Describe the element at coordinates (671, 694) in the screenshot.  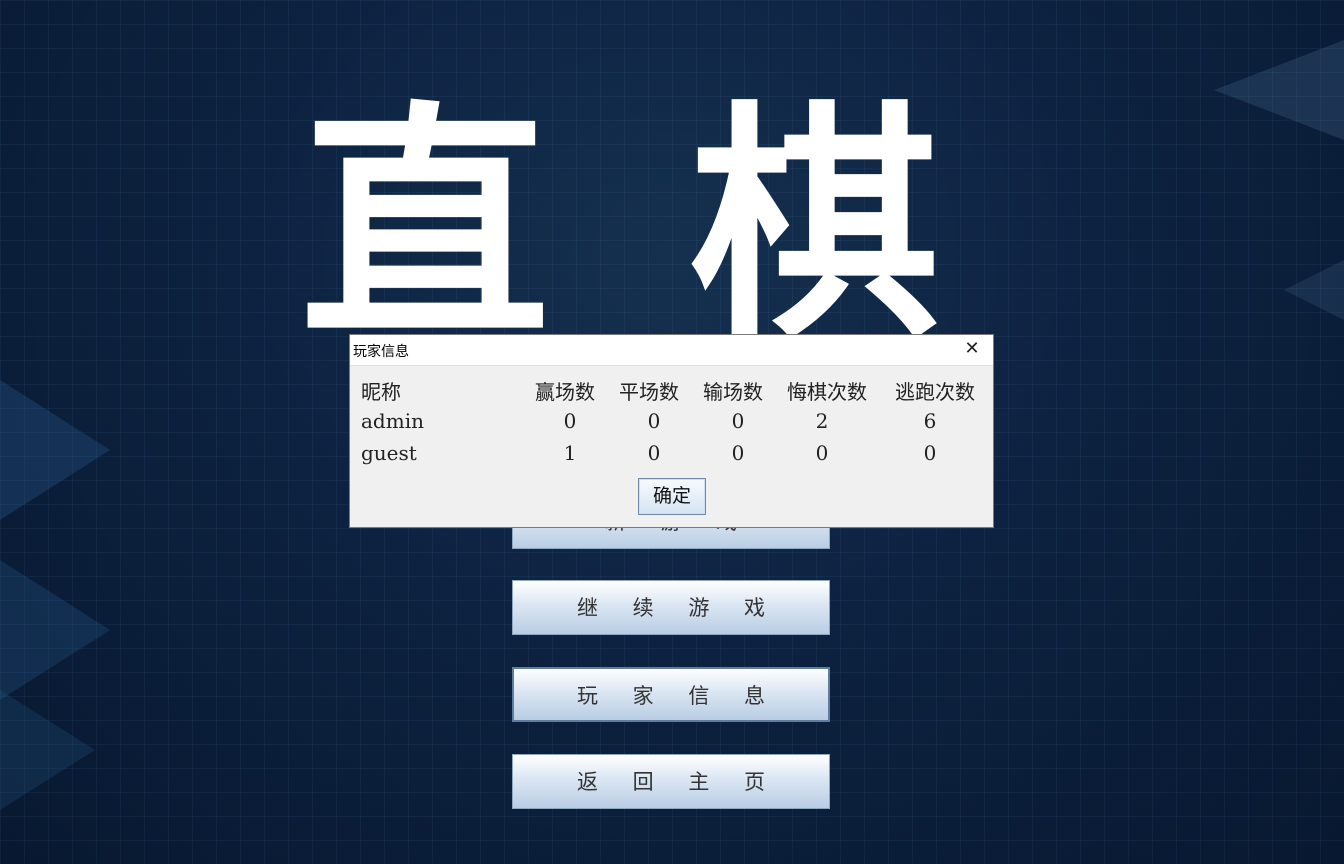
I see `player-info-button: 玩 家 信 息` at that location.